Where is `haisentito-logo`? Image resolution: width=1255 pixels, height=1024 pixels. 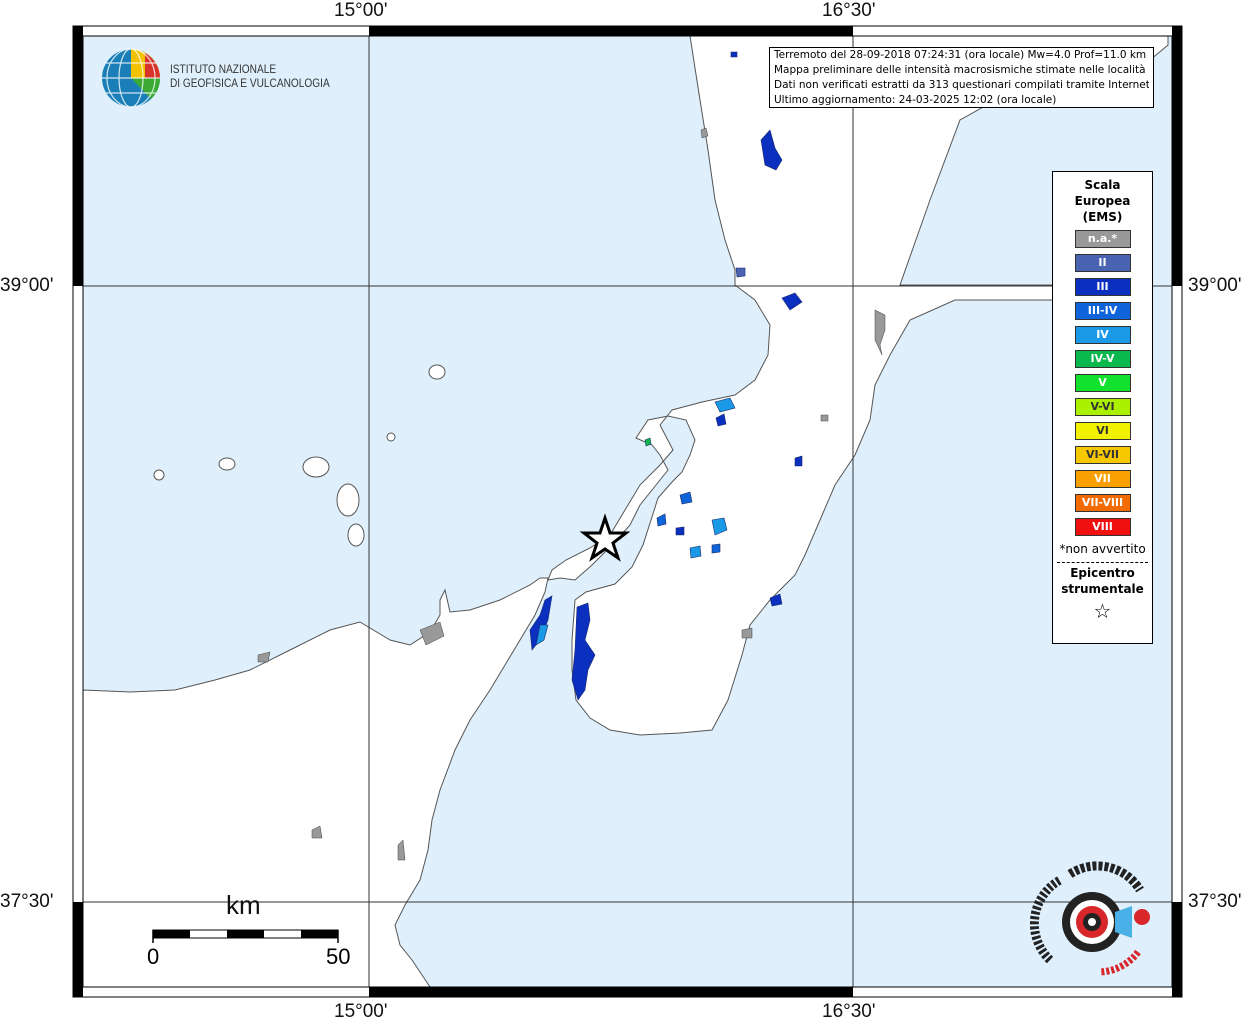
haisentito-logo is located at coordinates (1094, 925).